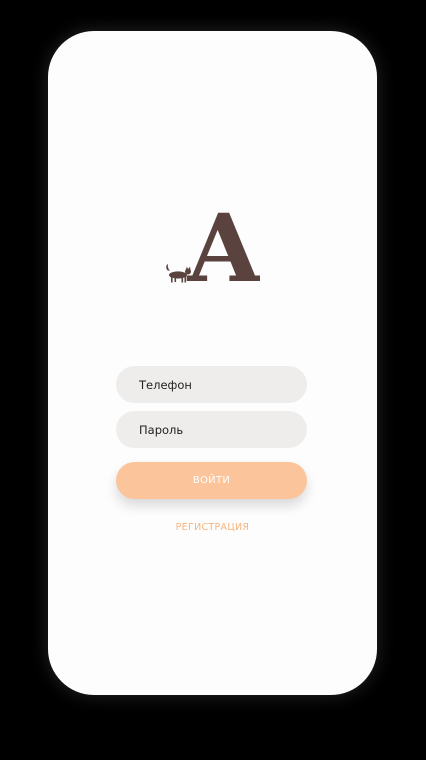  I want to click on phone-input, so click(223, 384).